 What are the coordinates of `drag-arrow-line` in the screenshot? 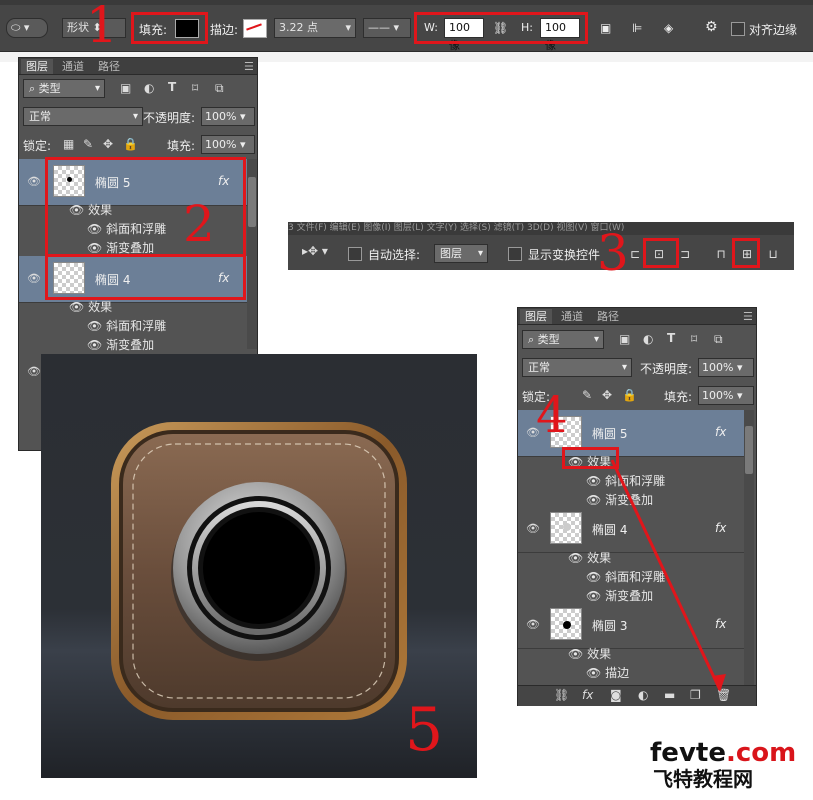 It's located at (666, 575).